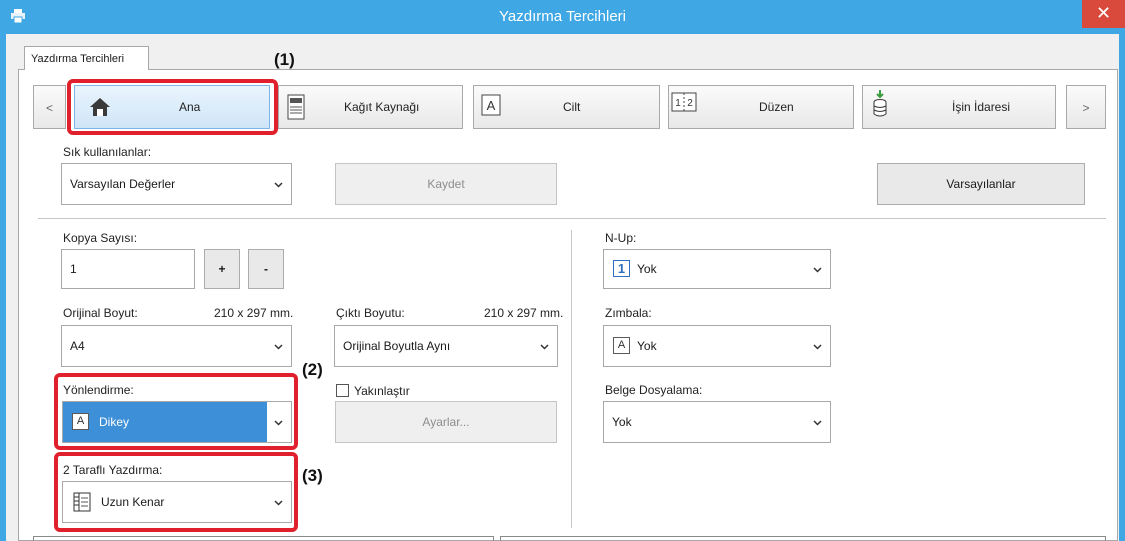  I want to click on nav-next-label: >, so click(1086, 108).